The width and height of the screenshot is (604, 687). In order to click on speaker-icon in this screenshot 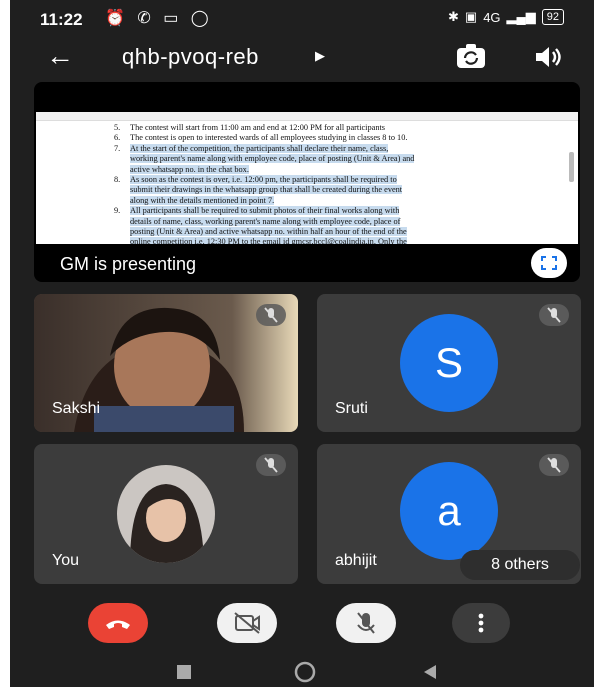, I will do `click(547, 57)`.